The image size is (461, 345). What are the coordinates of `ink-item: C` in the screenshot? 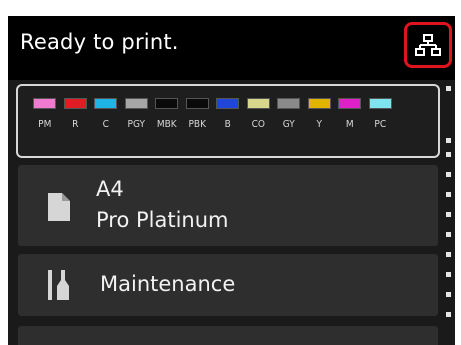 It's located at (106, 114).